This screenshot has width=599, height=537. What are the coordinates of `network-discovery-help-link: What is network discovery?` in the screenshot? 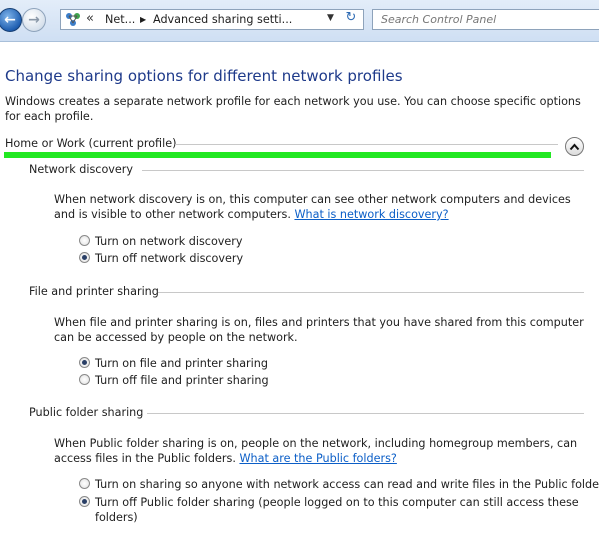 It's located at (371, 214).